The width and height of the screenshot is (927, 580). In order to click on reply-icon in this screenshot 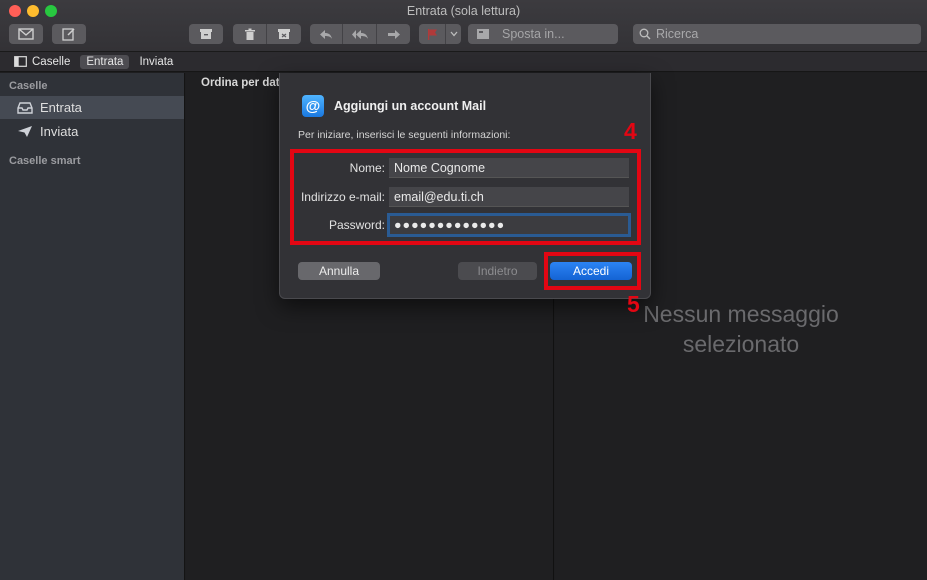, I will do `click(326, 34)`.